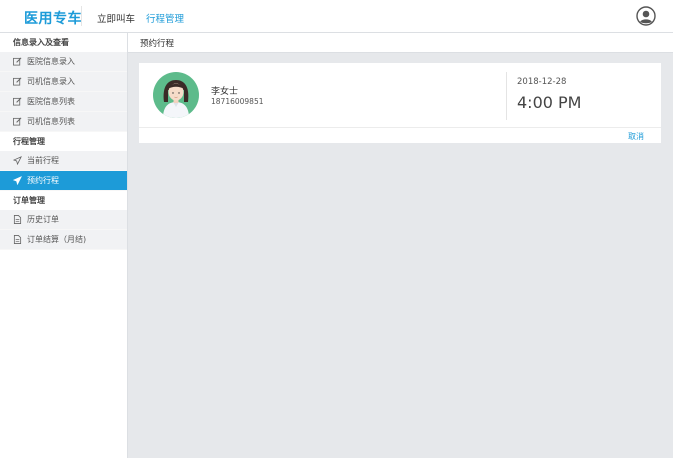 The width and height of the screenshot is (673, 458). I want to click on sidebar-item-hospital-entry: 医院信息录入, so click(63, 62).